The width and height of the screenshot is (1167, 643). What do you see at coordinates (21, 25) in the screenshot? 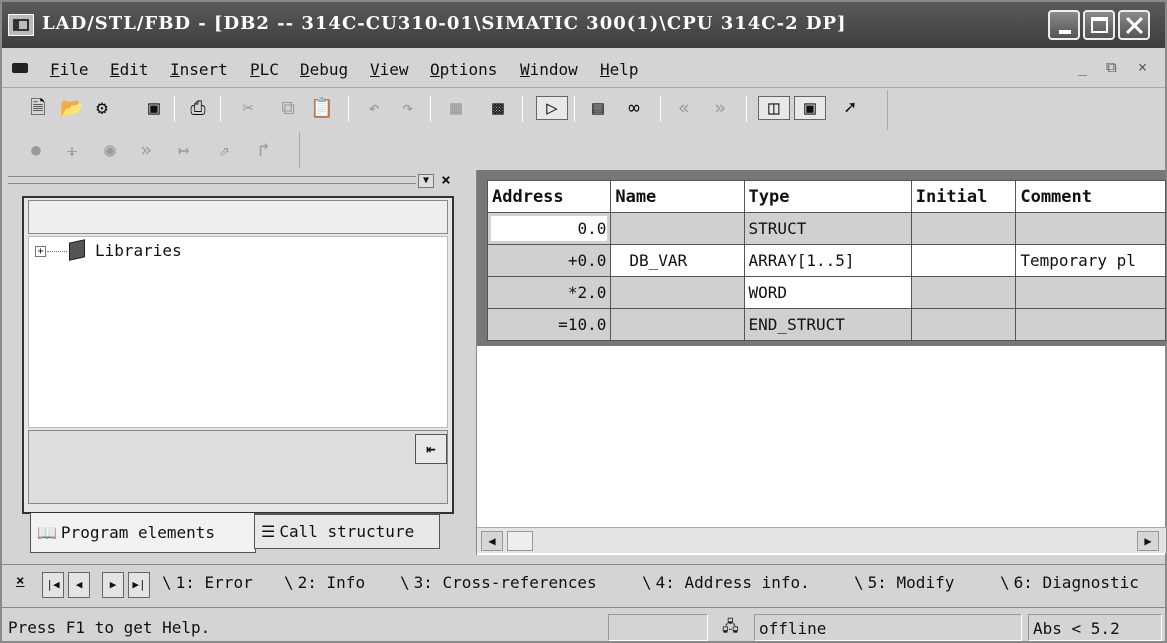
I see `app-icon` at bounding box center [21, 25].